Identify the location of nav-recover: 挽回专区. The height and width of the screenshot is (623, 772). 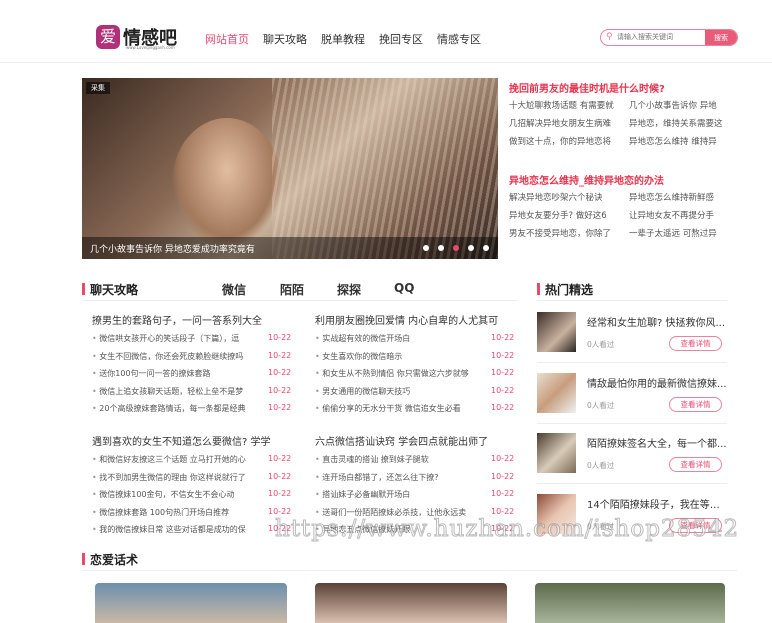
(401, 39).